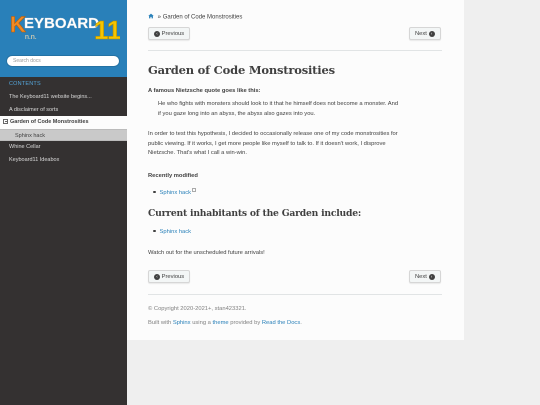 This screenshot has width=540, height=405. Describe the element at coordinates (194, 190) in the screenshot. I see `external-link-icon` at that location.